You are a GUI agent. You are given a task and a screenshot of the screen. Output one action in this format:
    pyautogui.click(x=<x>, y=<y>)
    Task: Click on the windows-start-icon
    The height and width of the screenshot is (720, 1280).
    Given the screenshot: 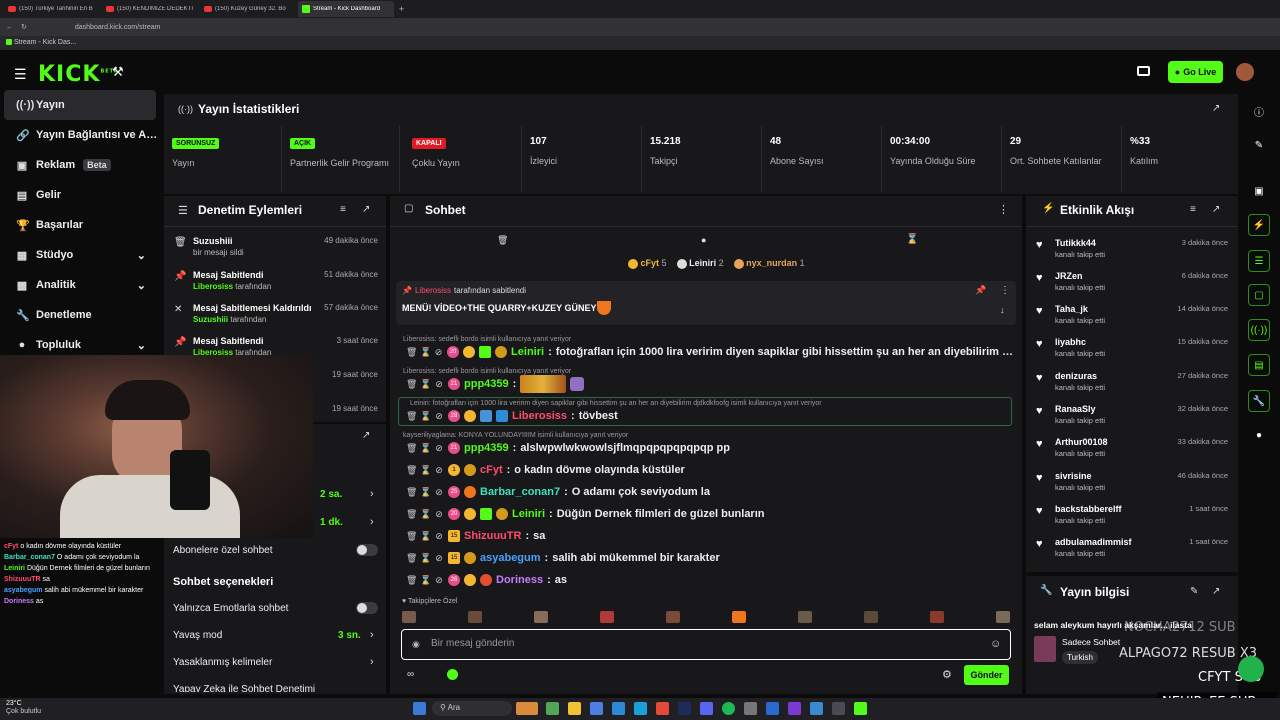 What is the action you would take?
    pyautogui.click(x=419, y=708)
    